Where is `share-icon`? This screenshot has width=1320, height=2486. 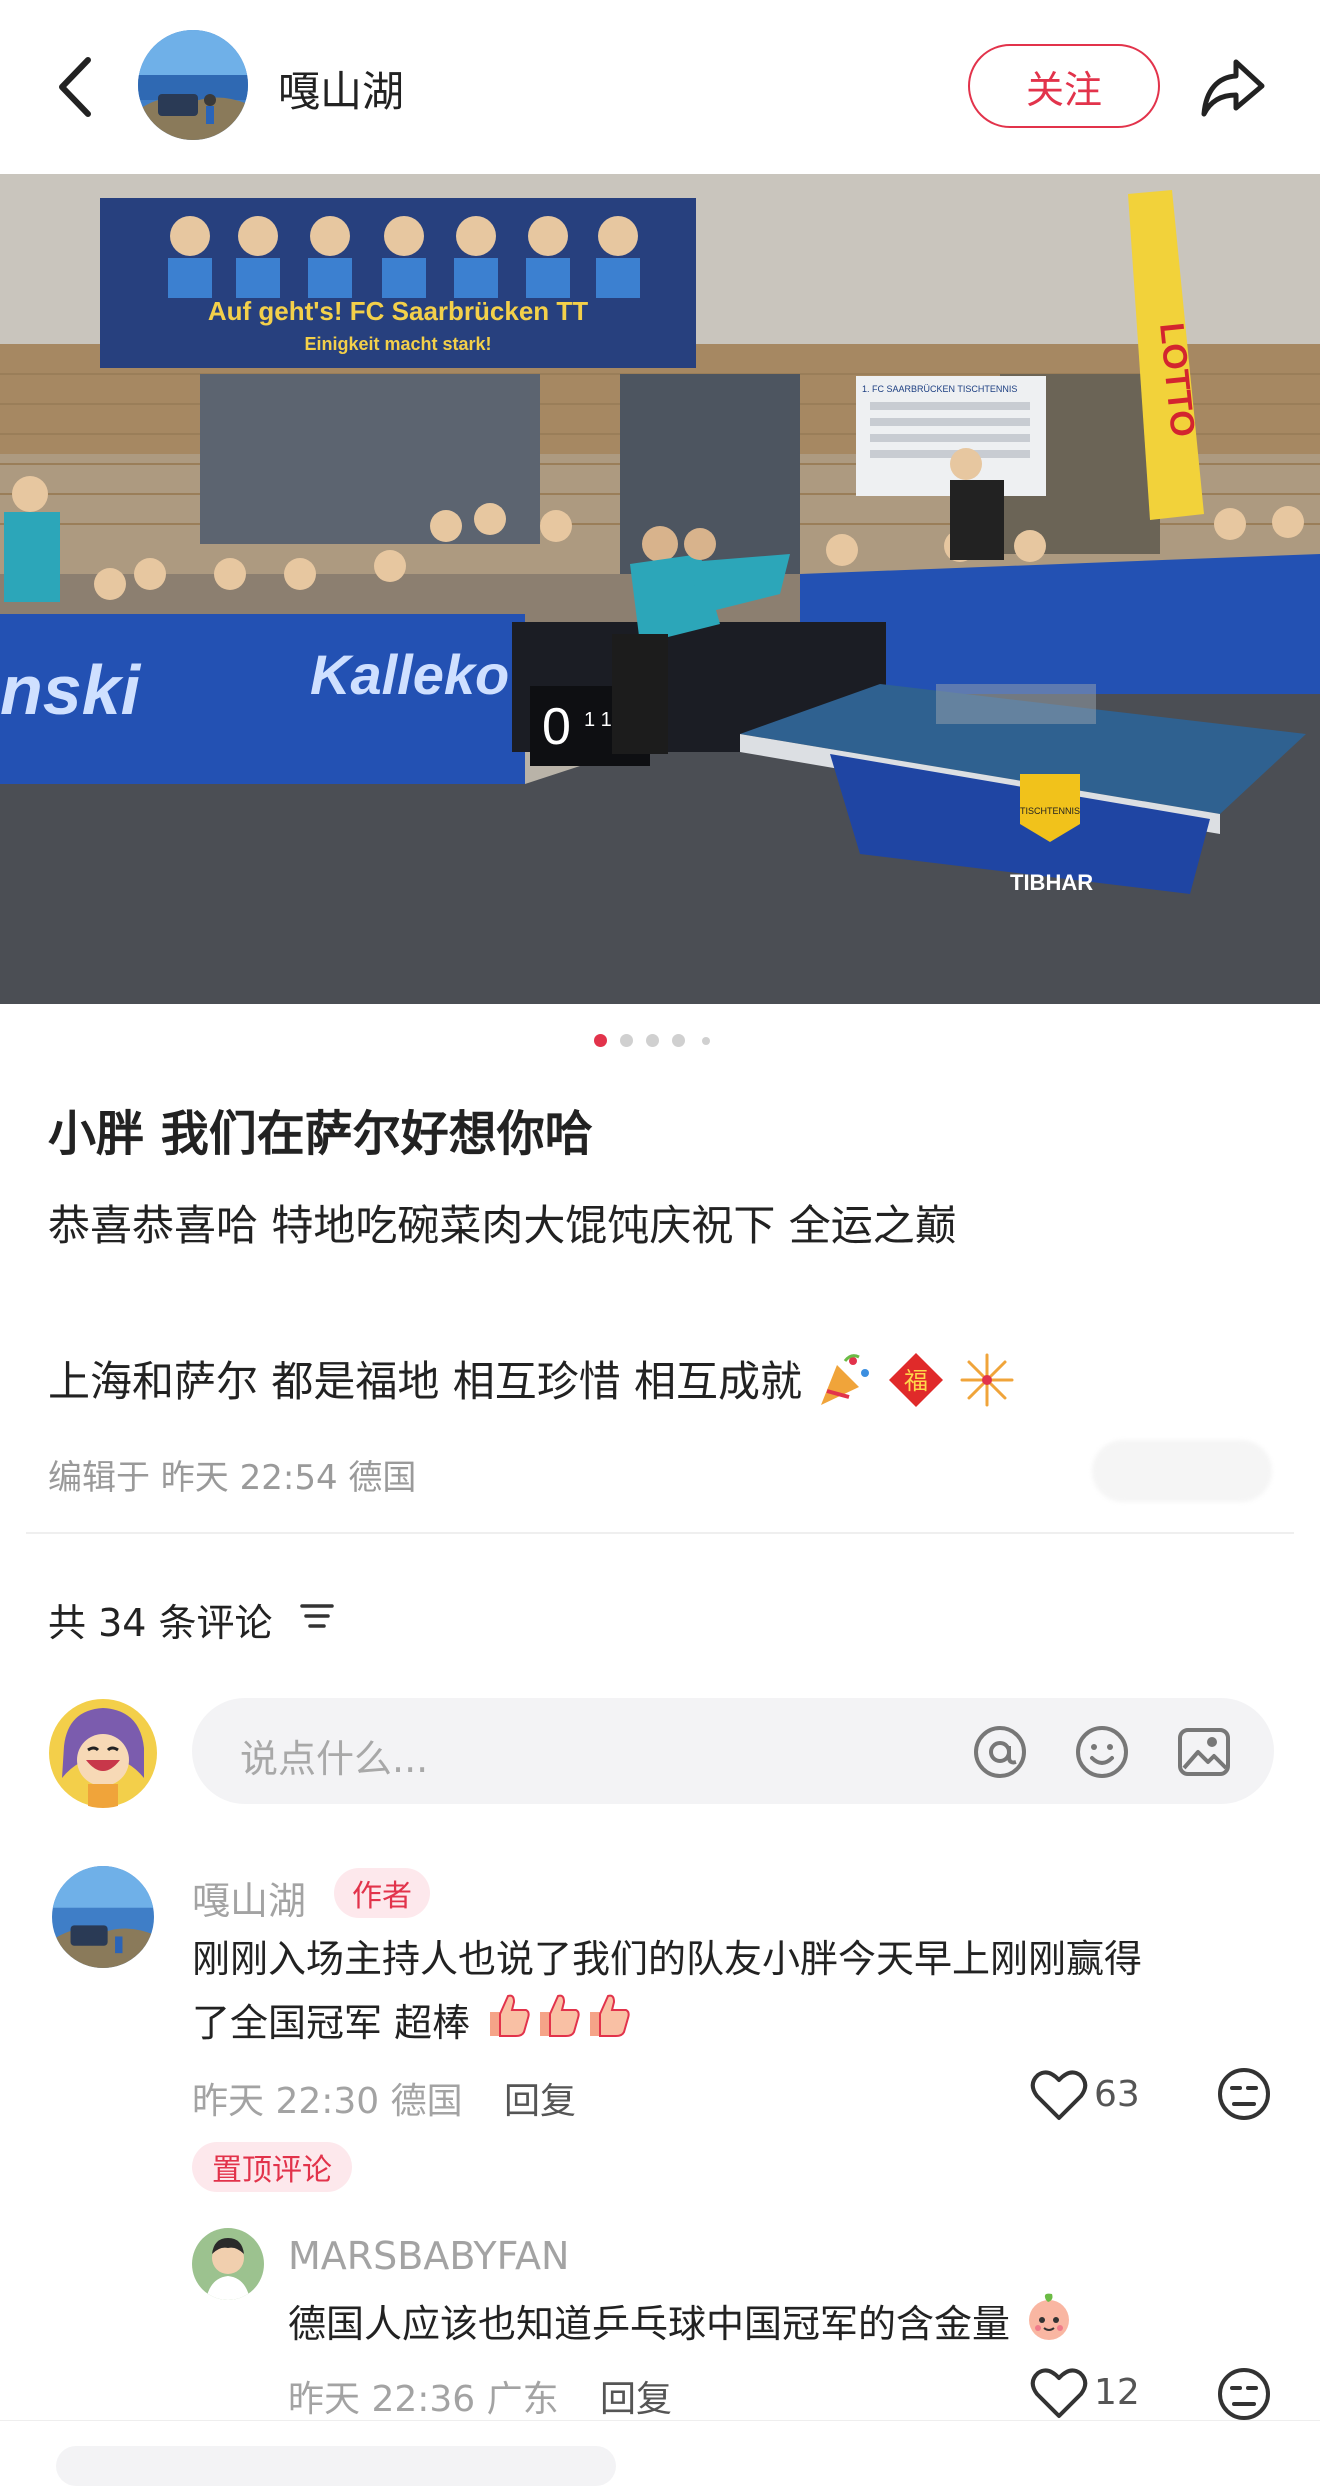
share-icon is located at coordinates (1233, 87).